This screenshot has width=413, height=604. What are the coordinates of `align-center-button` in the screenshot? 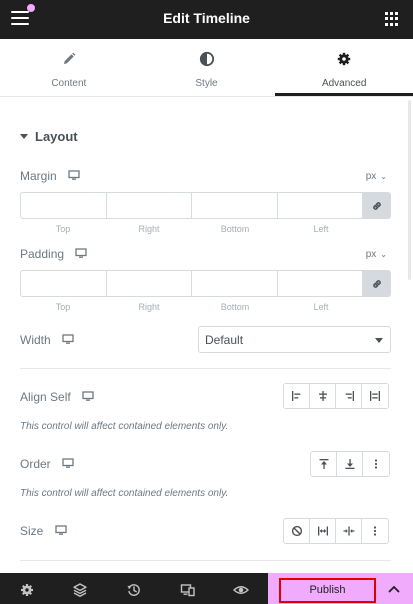 It's located at (323, 396).